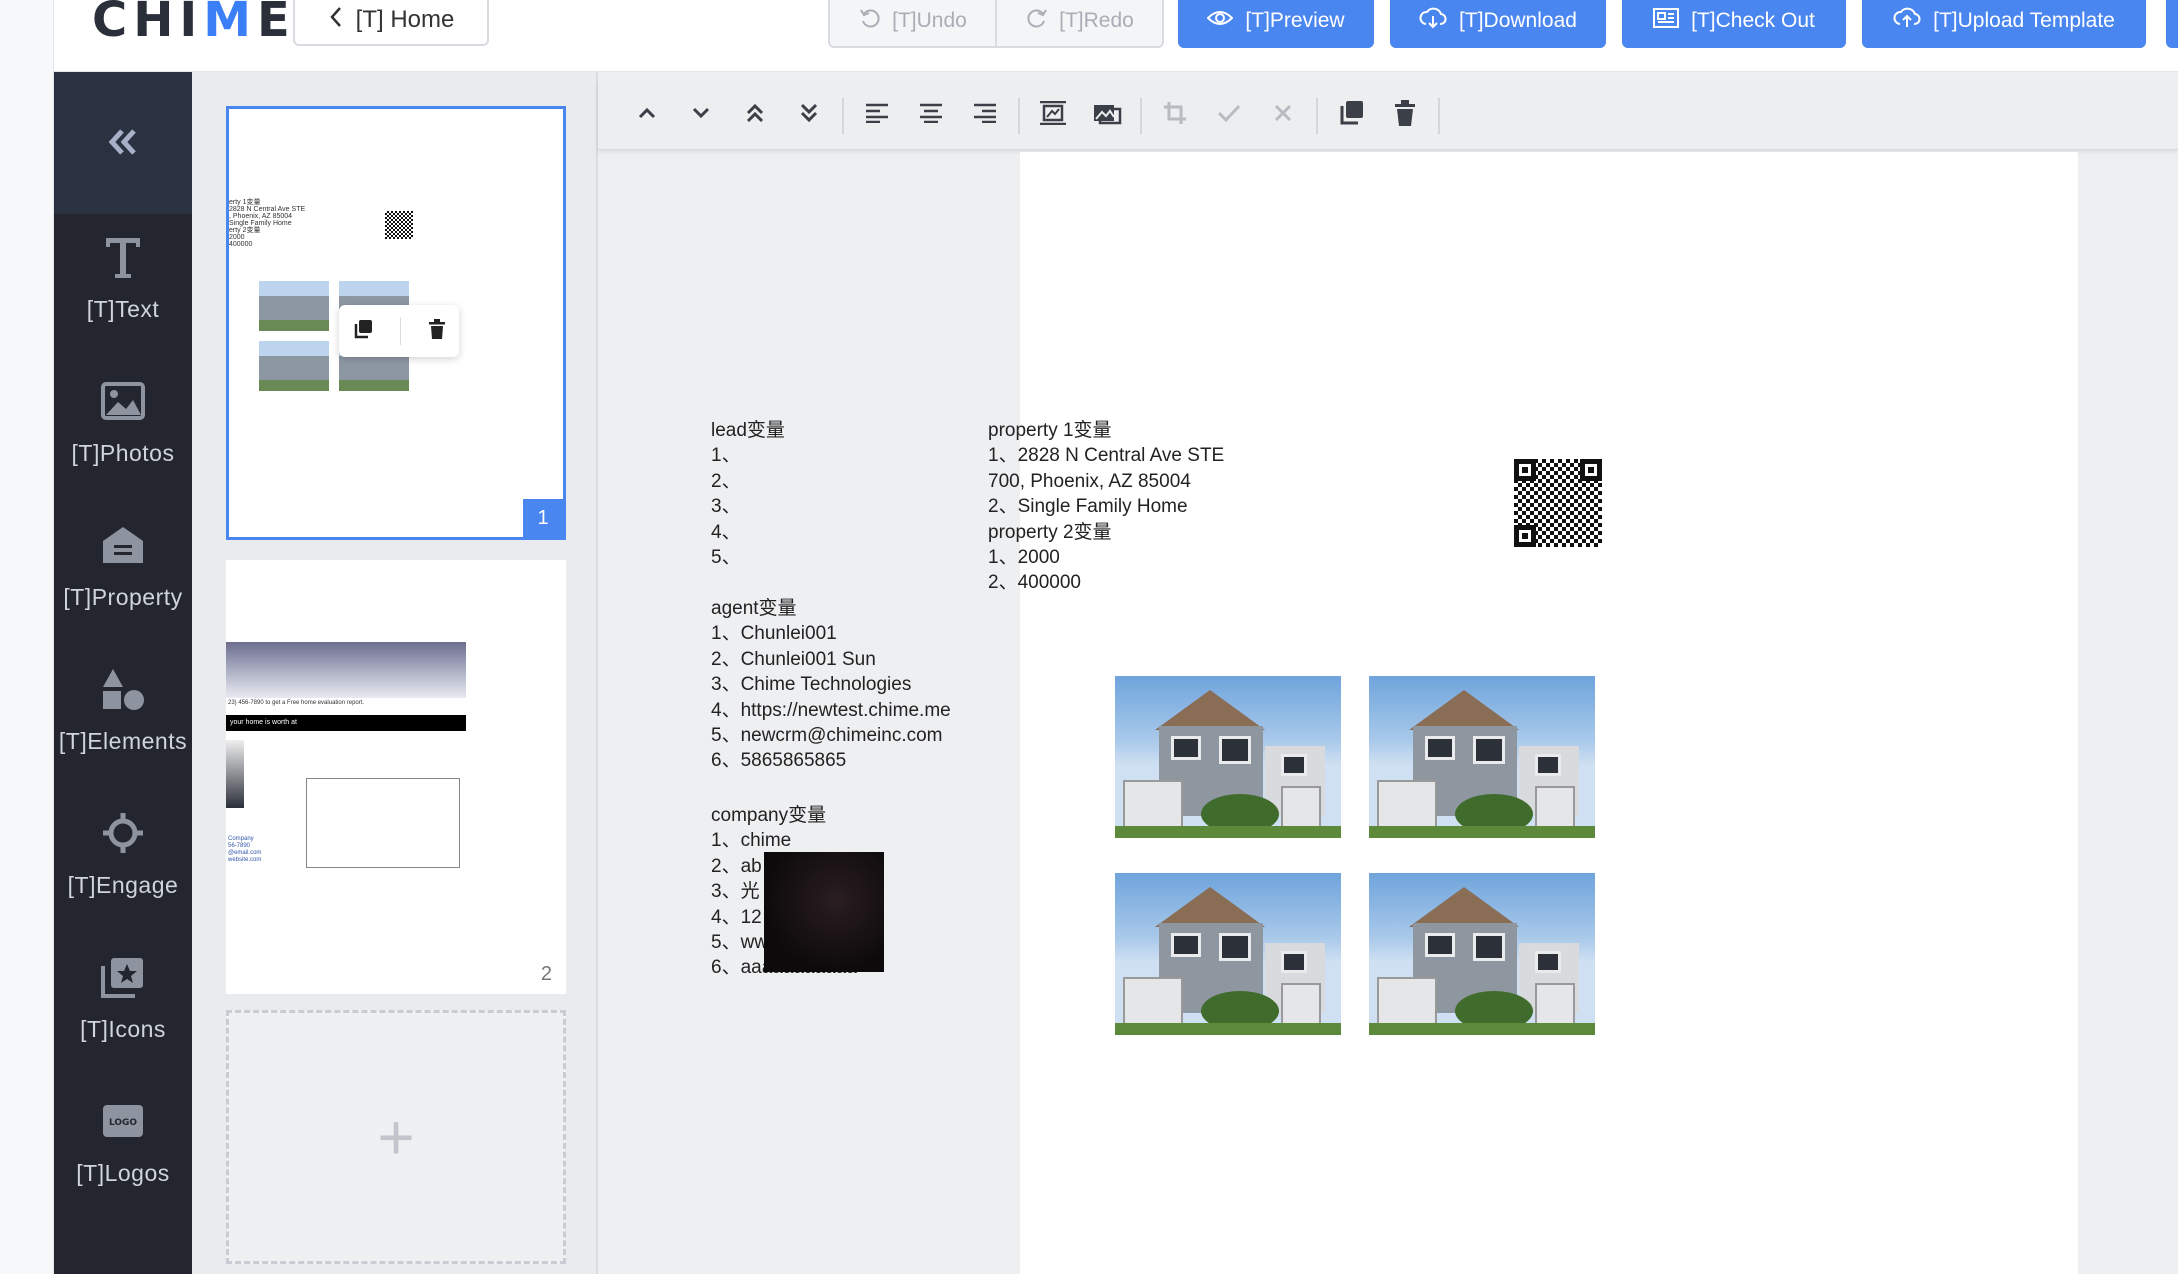  What do you see at coordinates (1107, 116) in the screenshot?
I see `replace-image-button` at bounding box center [1107, 116].